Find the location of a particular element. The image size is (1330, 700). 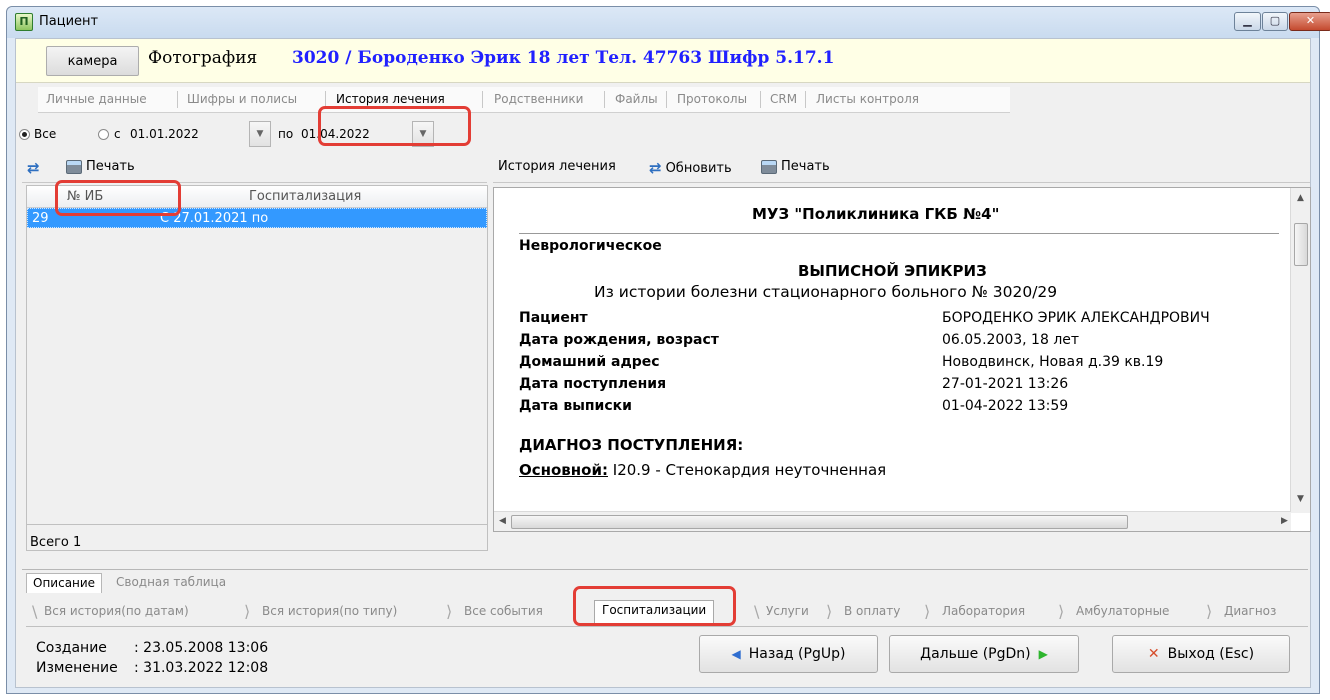

close-icon: ✕ is located at coordinates (1153, 654).